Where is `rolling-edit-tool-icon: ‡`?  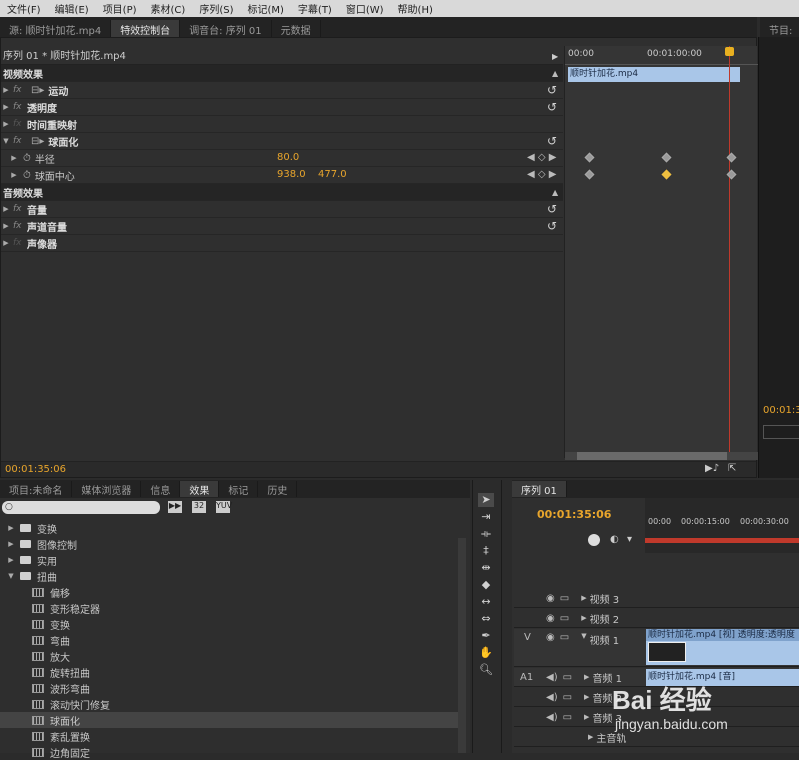 rolling-edit-tool-icon: ‡ is located at coordinates (486, 551).